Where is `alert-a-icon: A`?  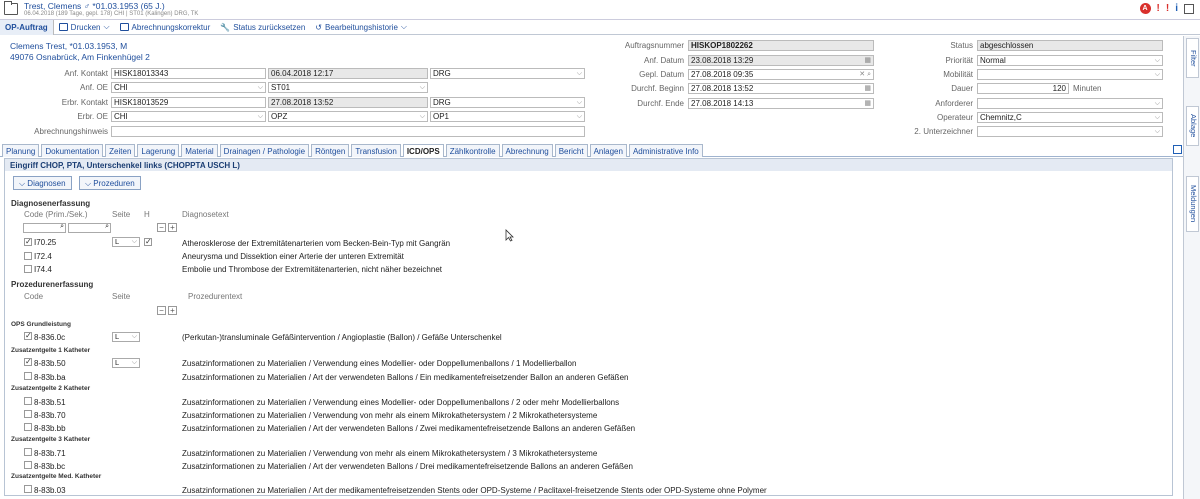
alert-a-icon: A is located at coordinates (1145, 8).